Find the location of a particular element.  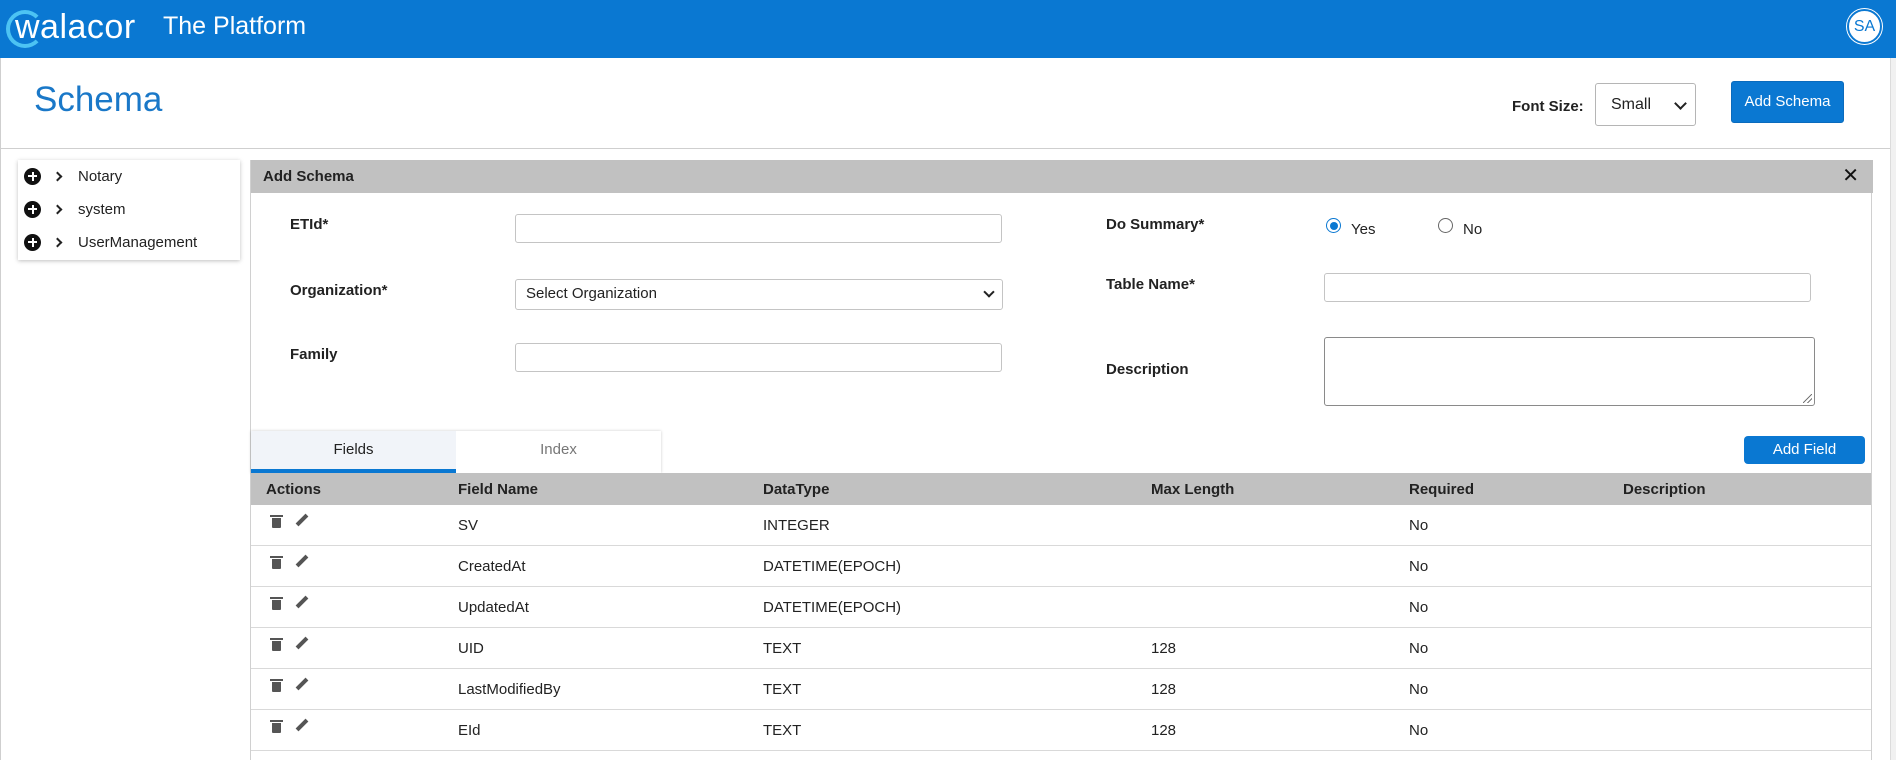

cell-field-name: EId is located at coordinates (469, 730).